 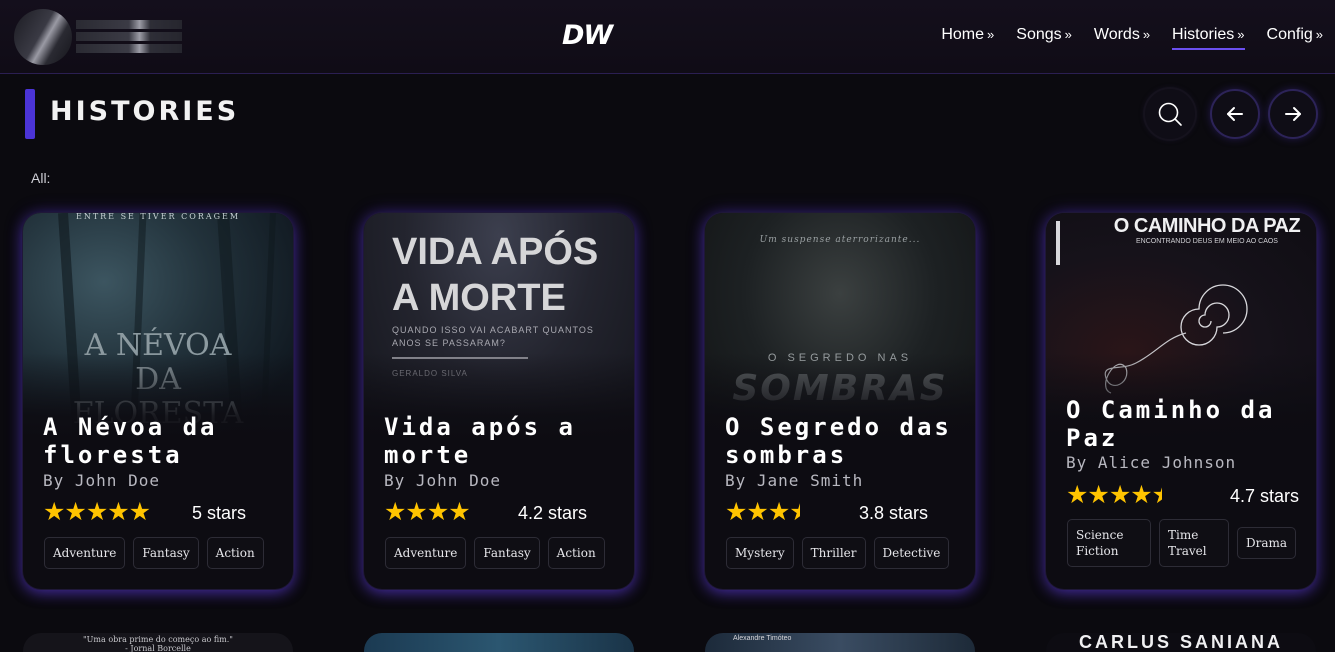 I want to click on search-button, so click(x=1170, y=114).